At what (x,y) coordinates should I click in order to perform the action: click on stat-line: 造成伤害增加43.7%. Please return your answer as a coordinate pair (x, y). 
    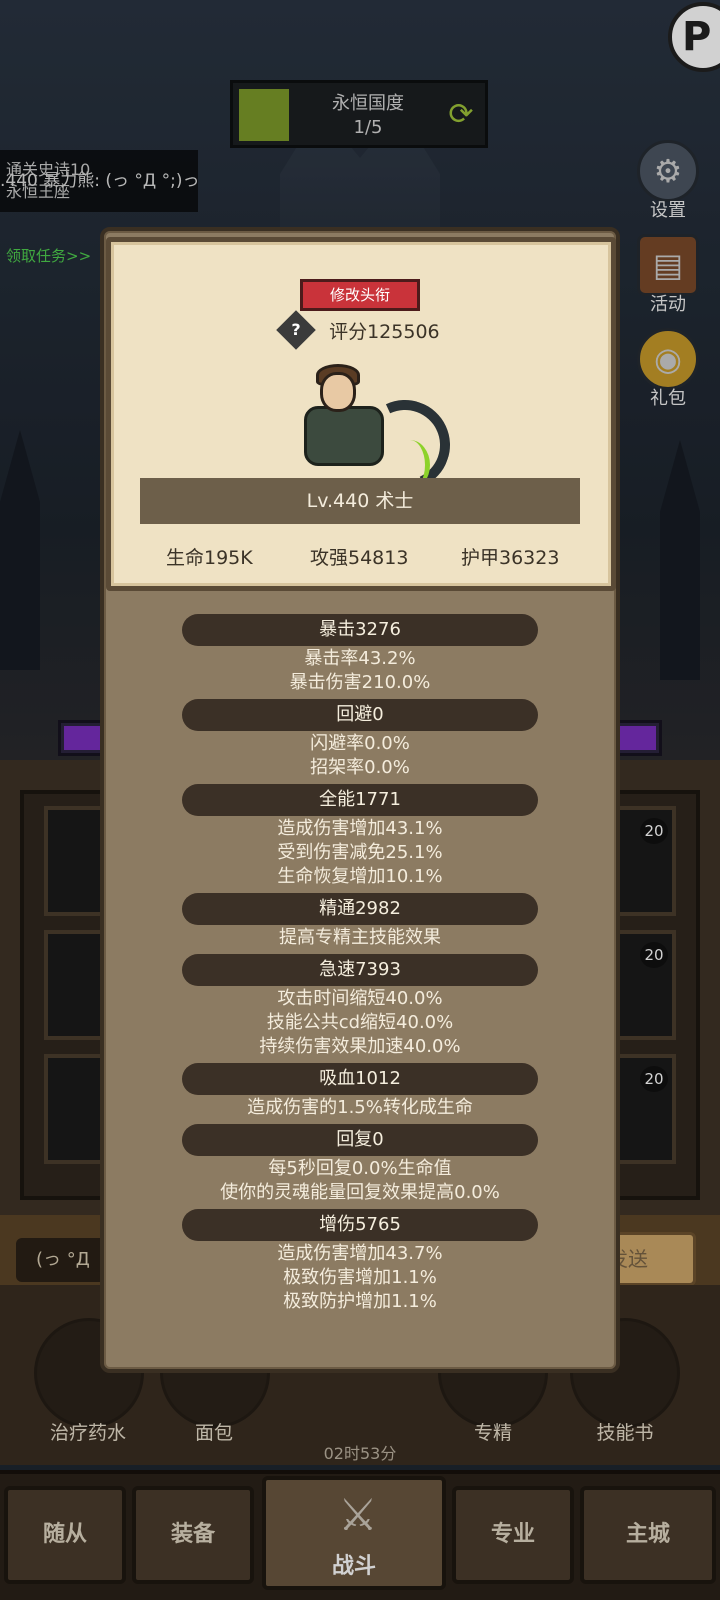
    Looking at the image, I should click on (360, 1253).